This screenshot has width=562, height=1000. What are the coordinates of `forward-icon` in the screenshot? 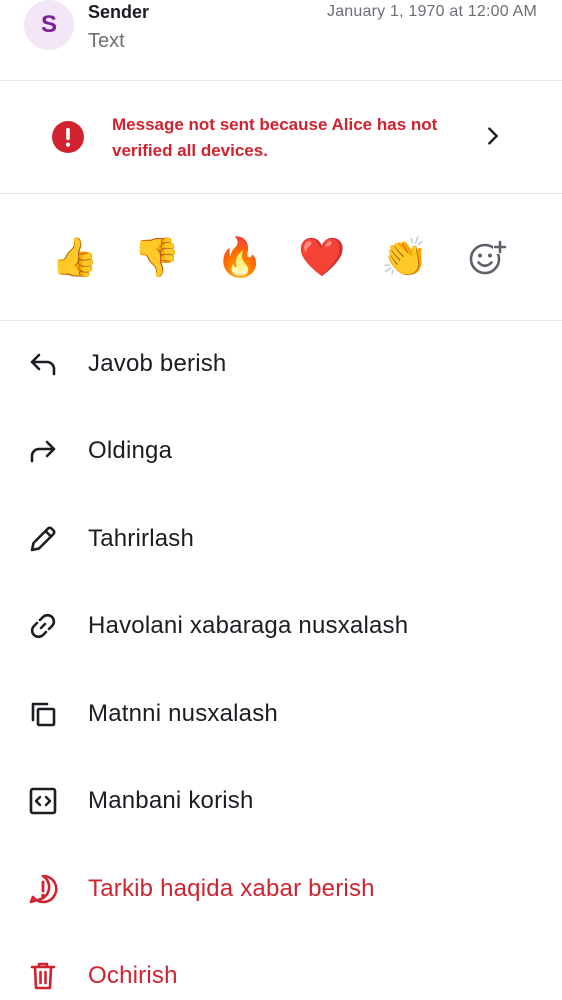 It's located at (43, 451).